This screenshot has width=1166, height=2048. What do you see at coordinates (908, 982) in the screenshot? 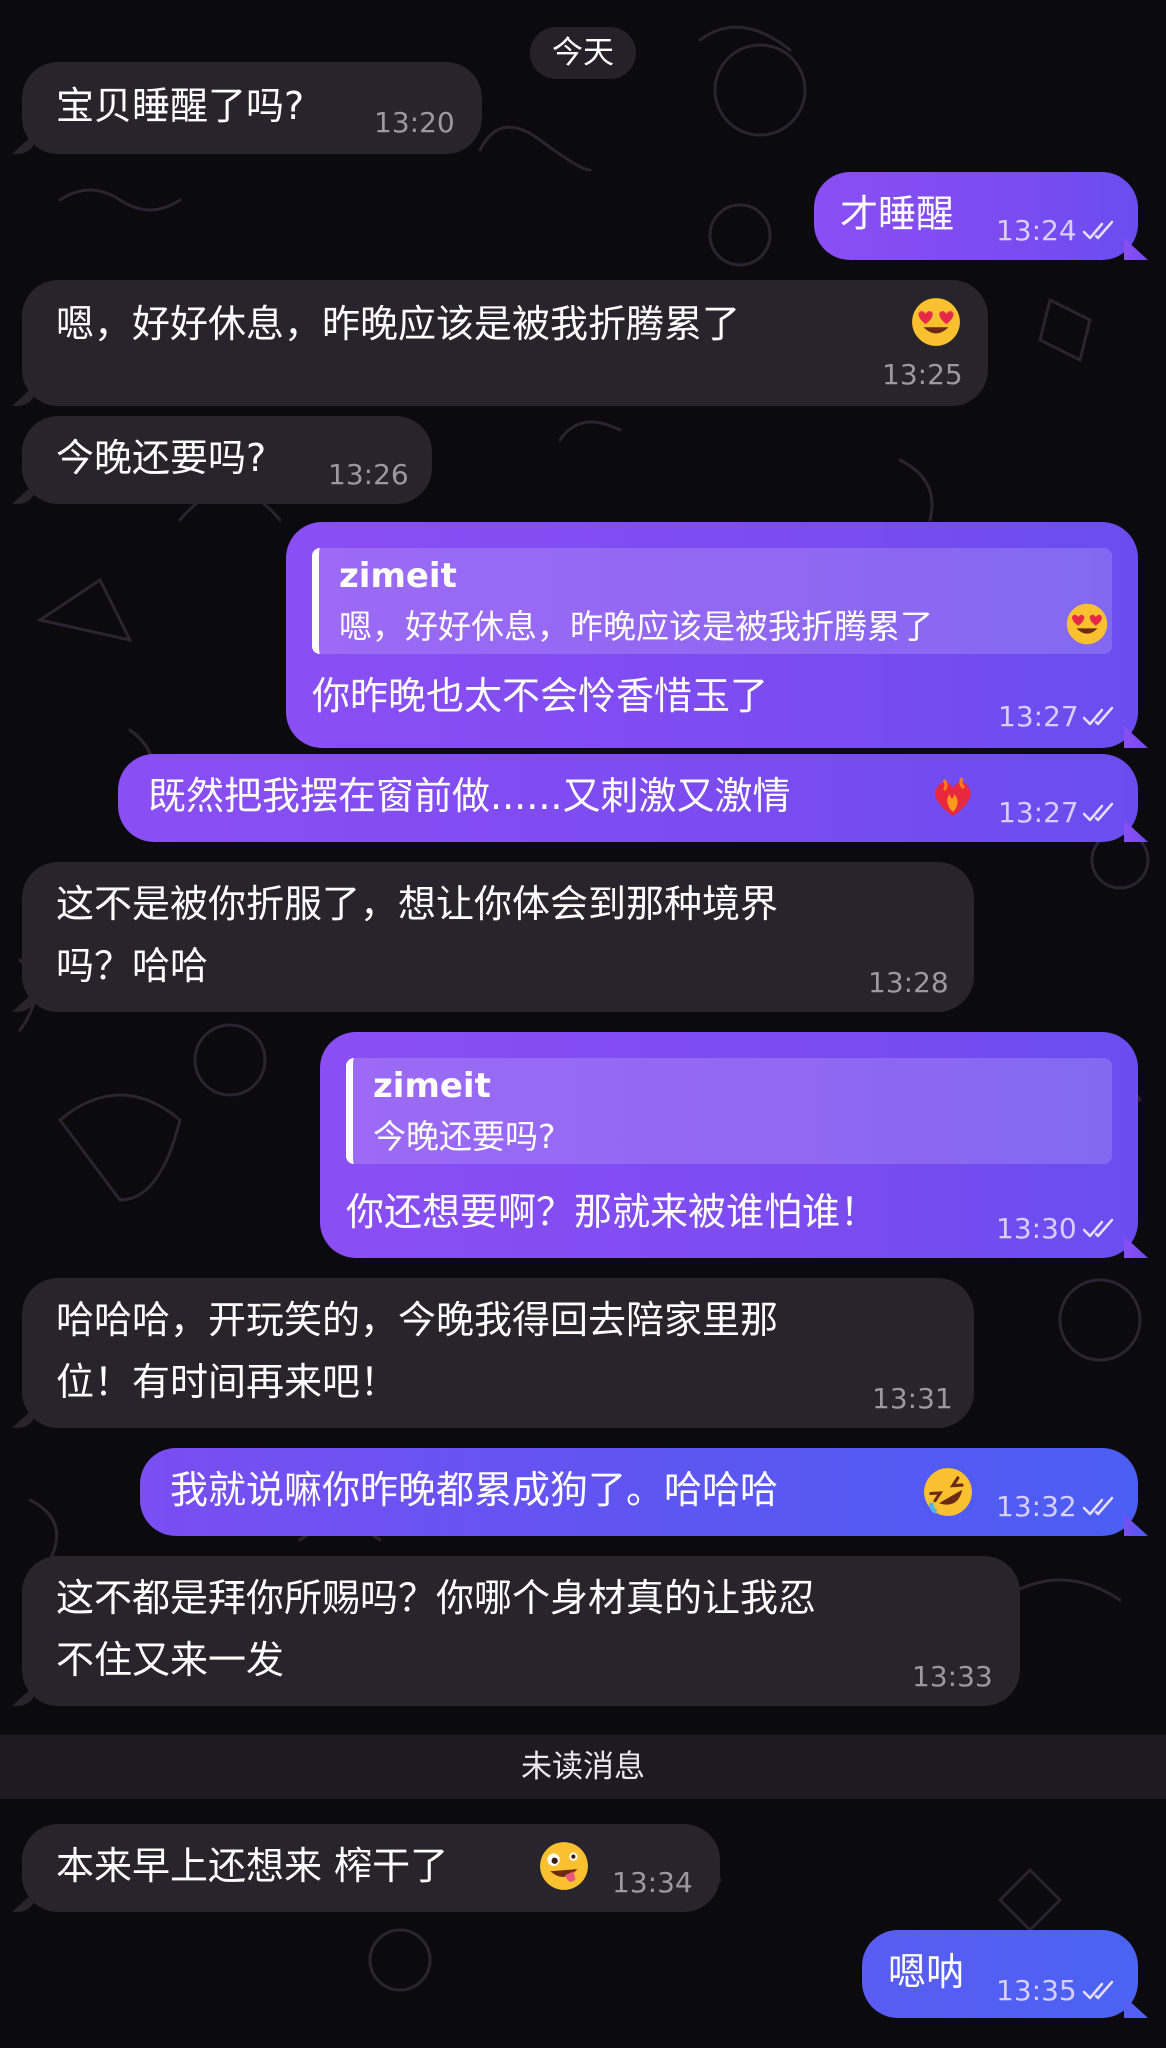
I see `message-time: 13:28` at bounding box center [908, 982].